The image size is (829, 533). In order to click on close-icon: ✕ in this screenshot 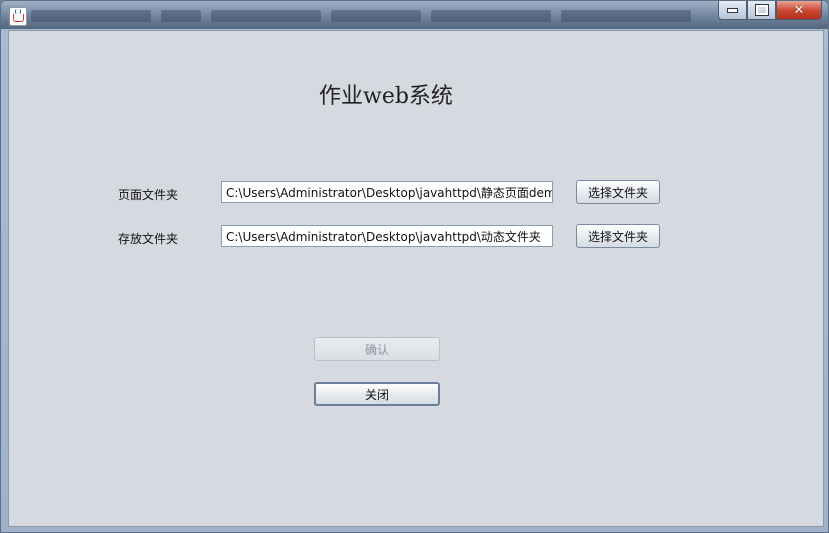, I will do `click(799, 10)`.